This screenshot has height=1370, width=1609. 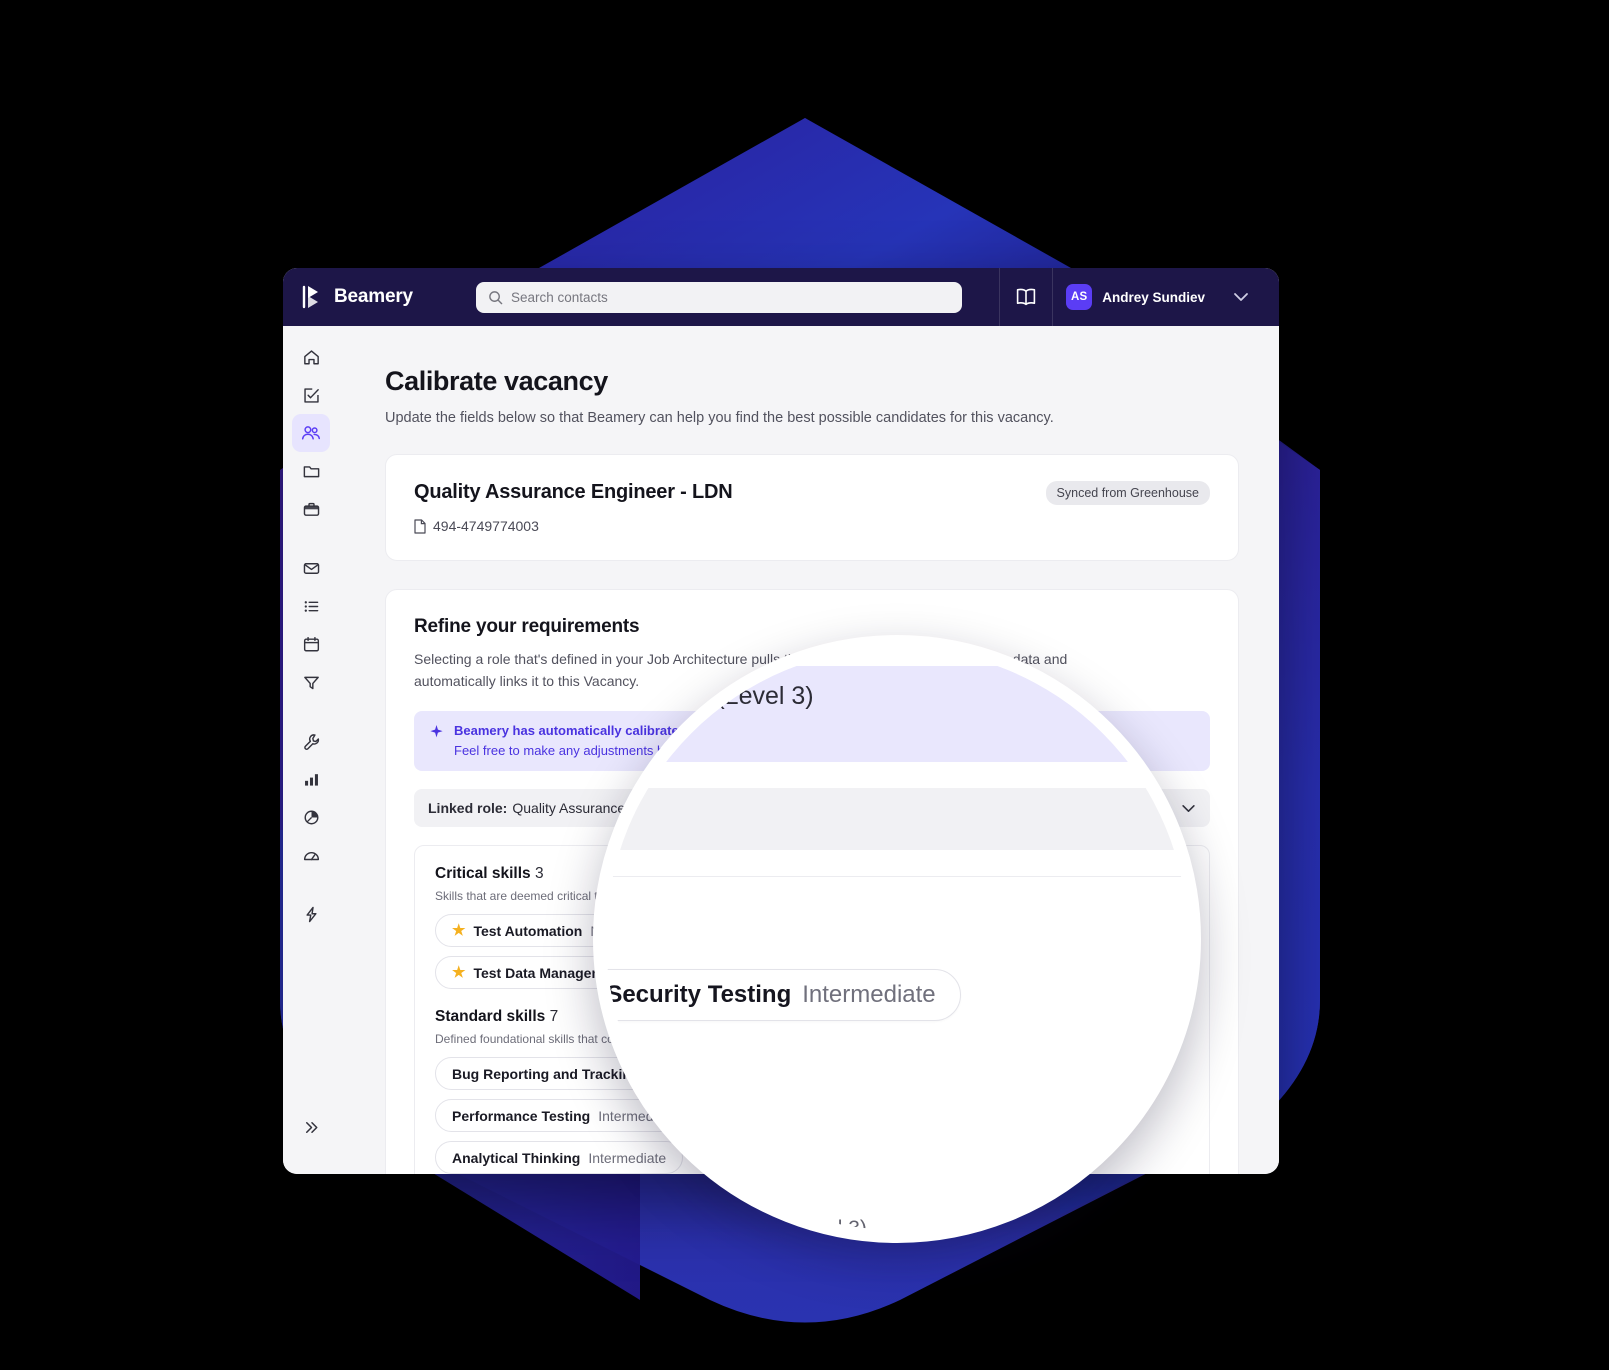 What do you see at coordinates (483, 874) in the screenshot?
I see `critical-skills-label: Critical skills` at bounding box center [483, 874].